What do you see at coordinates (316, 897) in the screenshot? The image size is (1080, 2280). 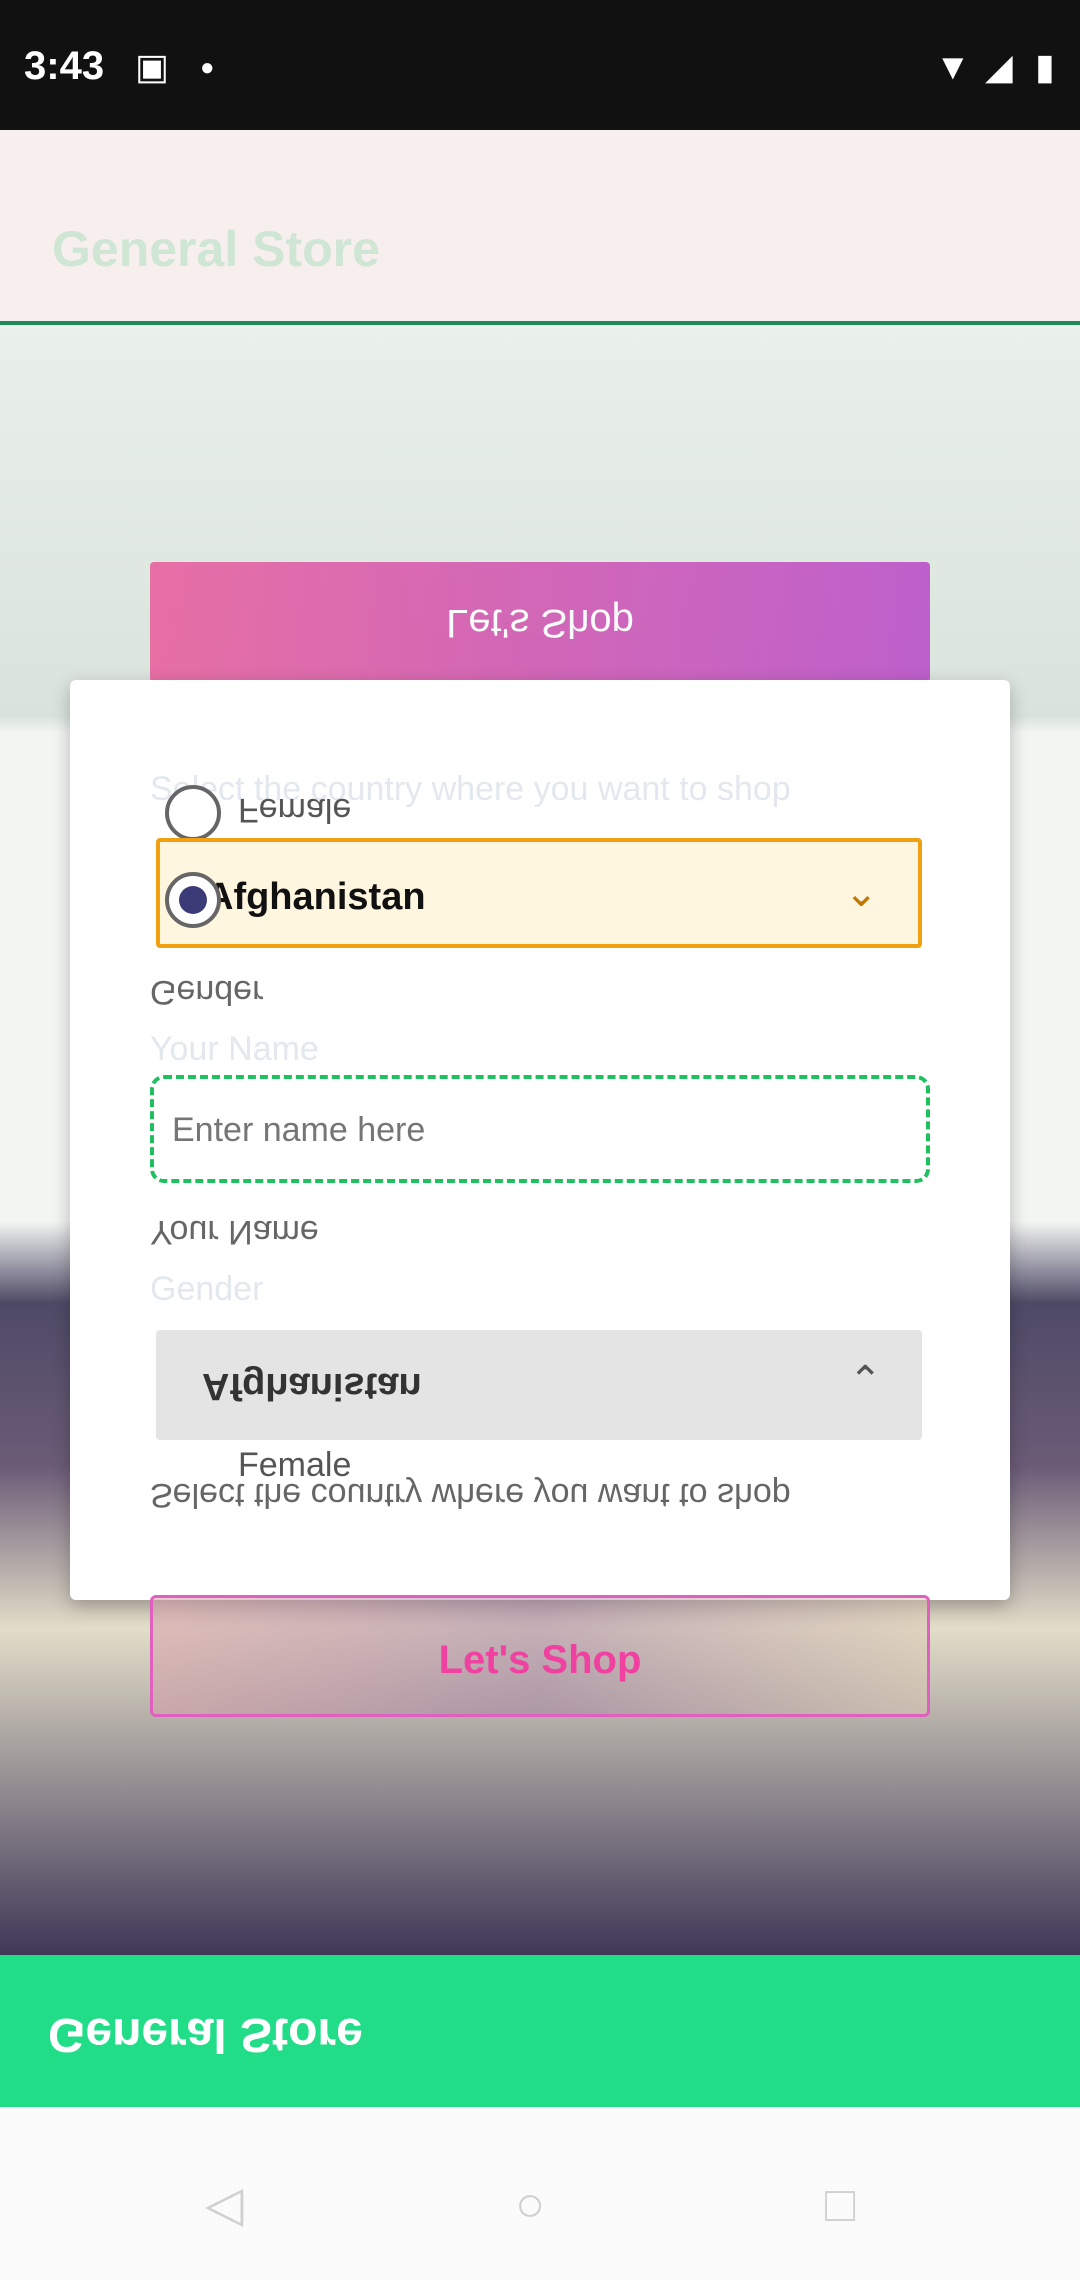 I see `country-value: Afghanistan` at bounding box center [316, 897].